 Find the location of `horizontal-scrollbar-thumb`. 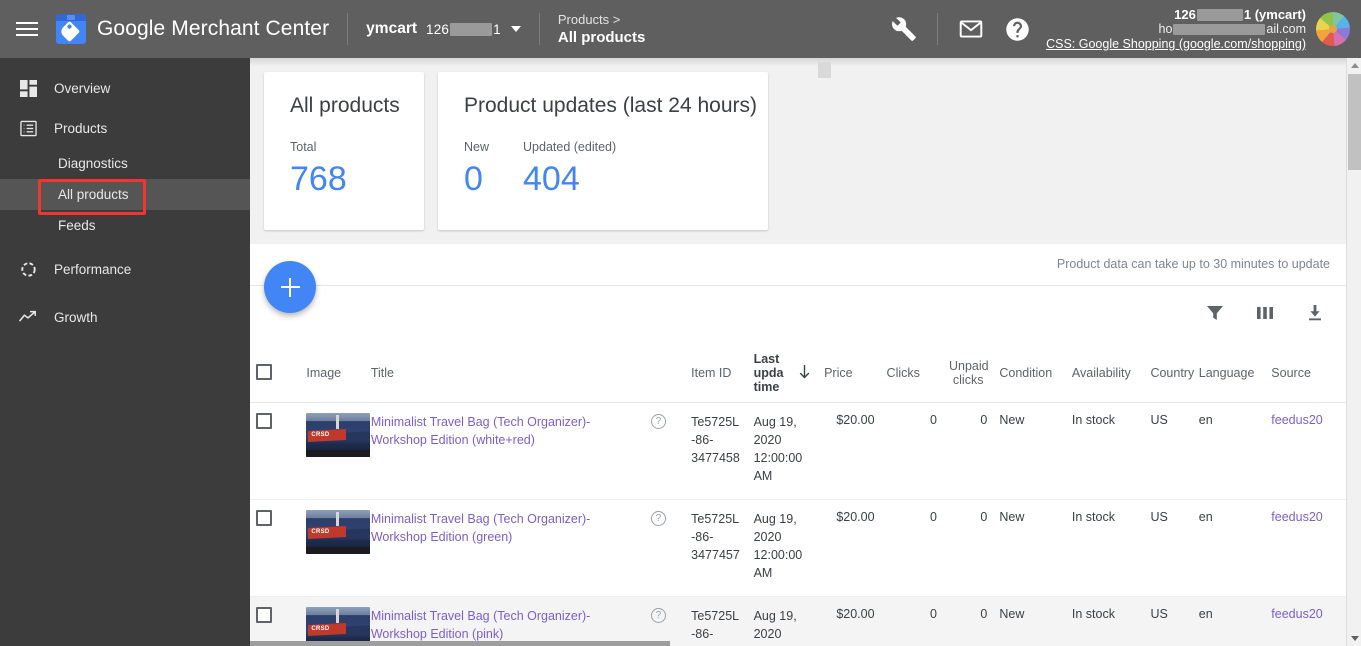

horizontal-scrollbar-thumb is located at coordinates (460, 643).